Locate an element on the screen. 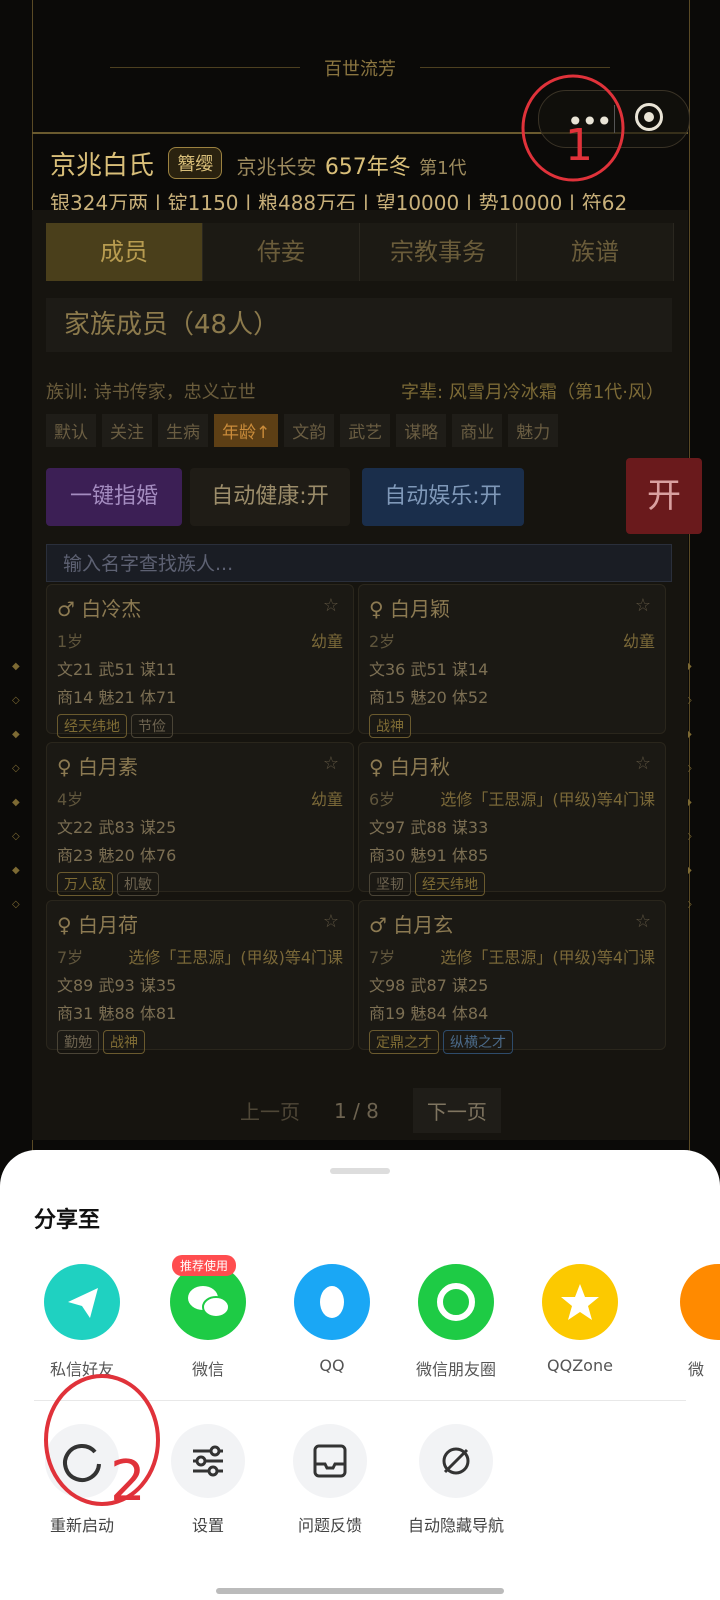 Image resolution: width=720 pixels, height=1600 pixels. paper-plane-icon is located at coordinates (82, 1302).